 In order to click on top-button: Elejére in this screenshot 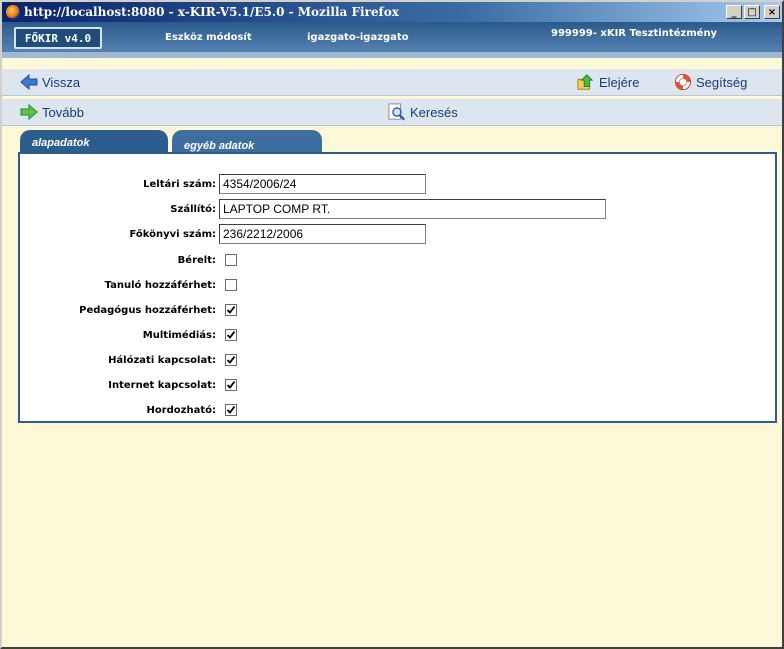, I will do `click(608, 82)`.